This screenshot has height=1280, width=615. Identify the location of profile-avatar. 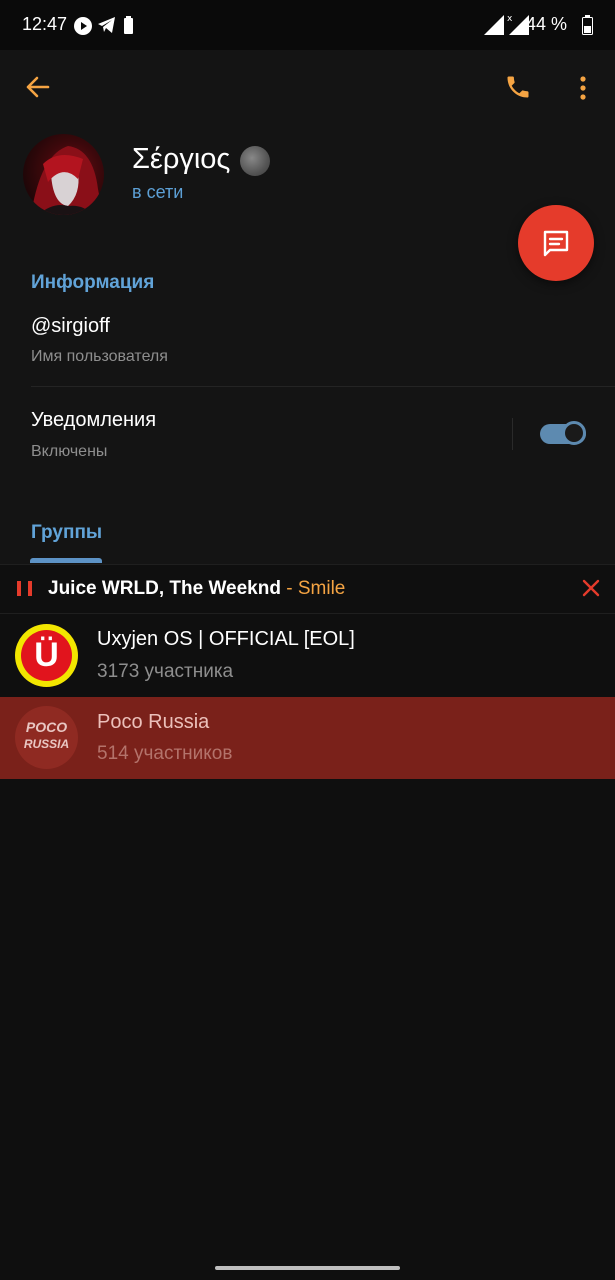
(63, 174).